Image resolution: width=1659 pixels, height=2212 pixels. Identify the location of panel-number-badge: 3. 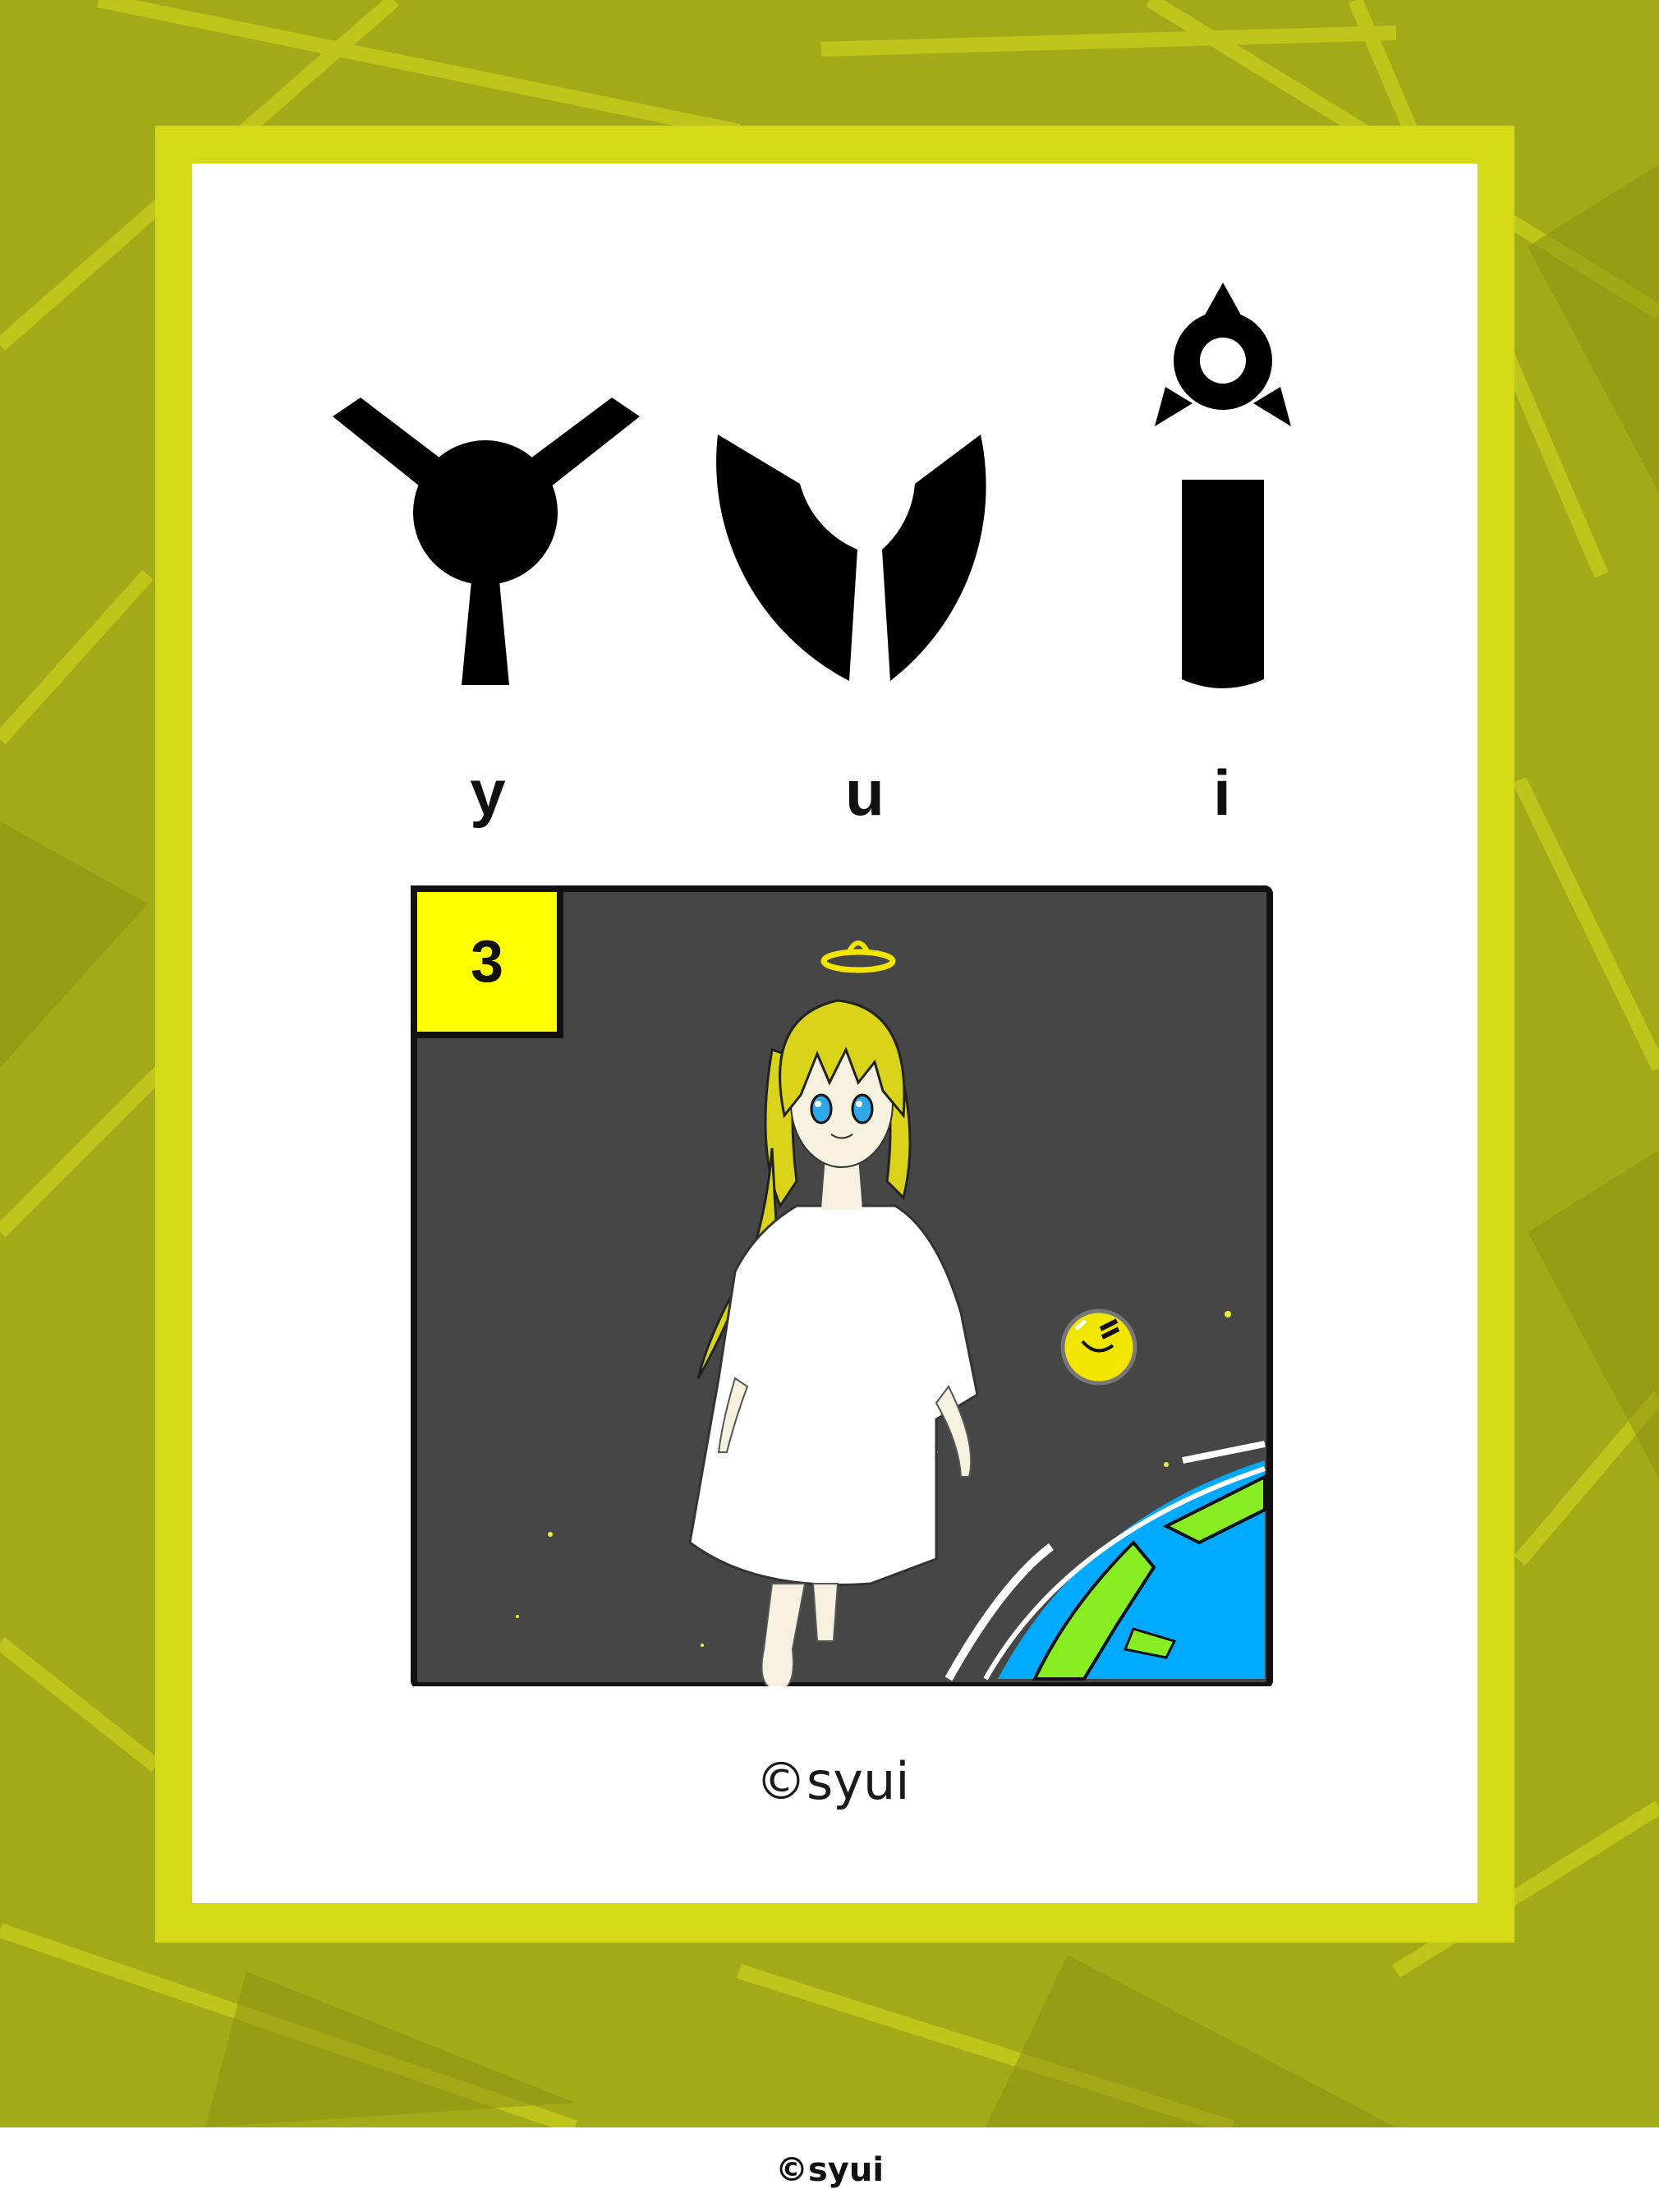
(487, 961).